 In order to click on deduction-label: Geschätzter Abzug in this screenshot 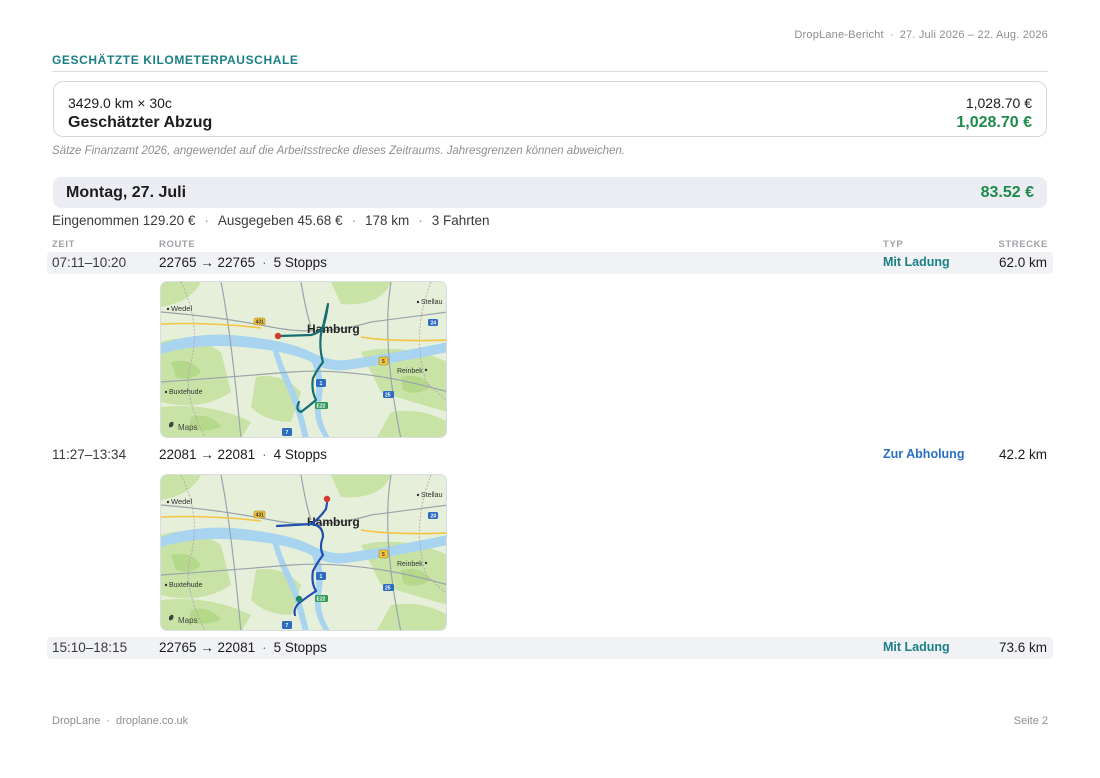, I will do `click(140, 122)`.